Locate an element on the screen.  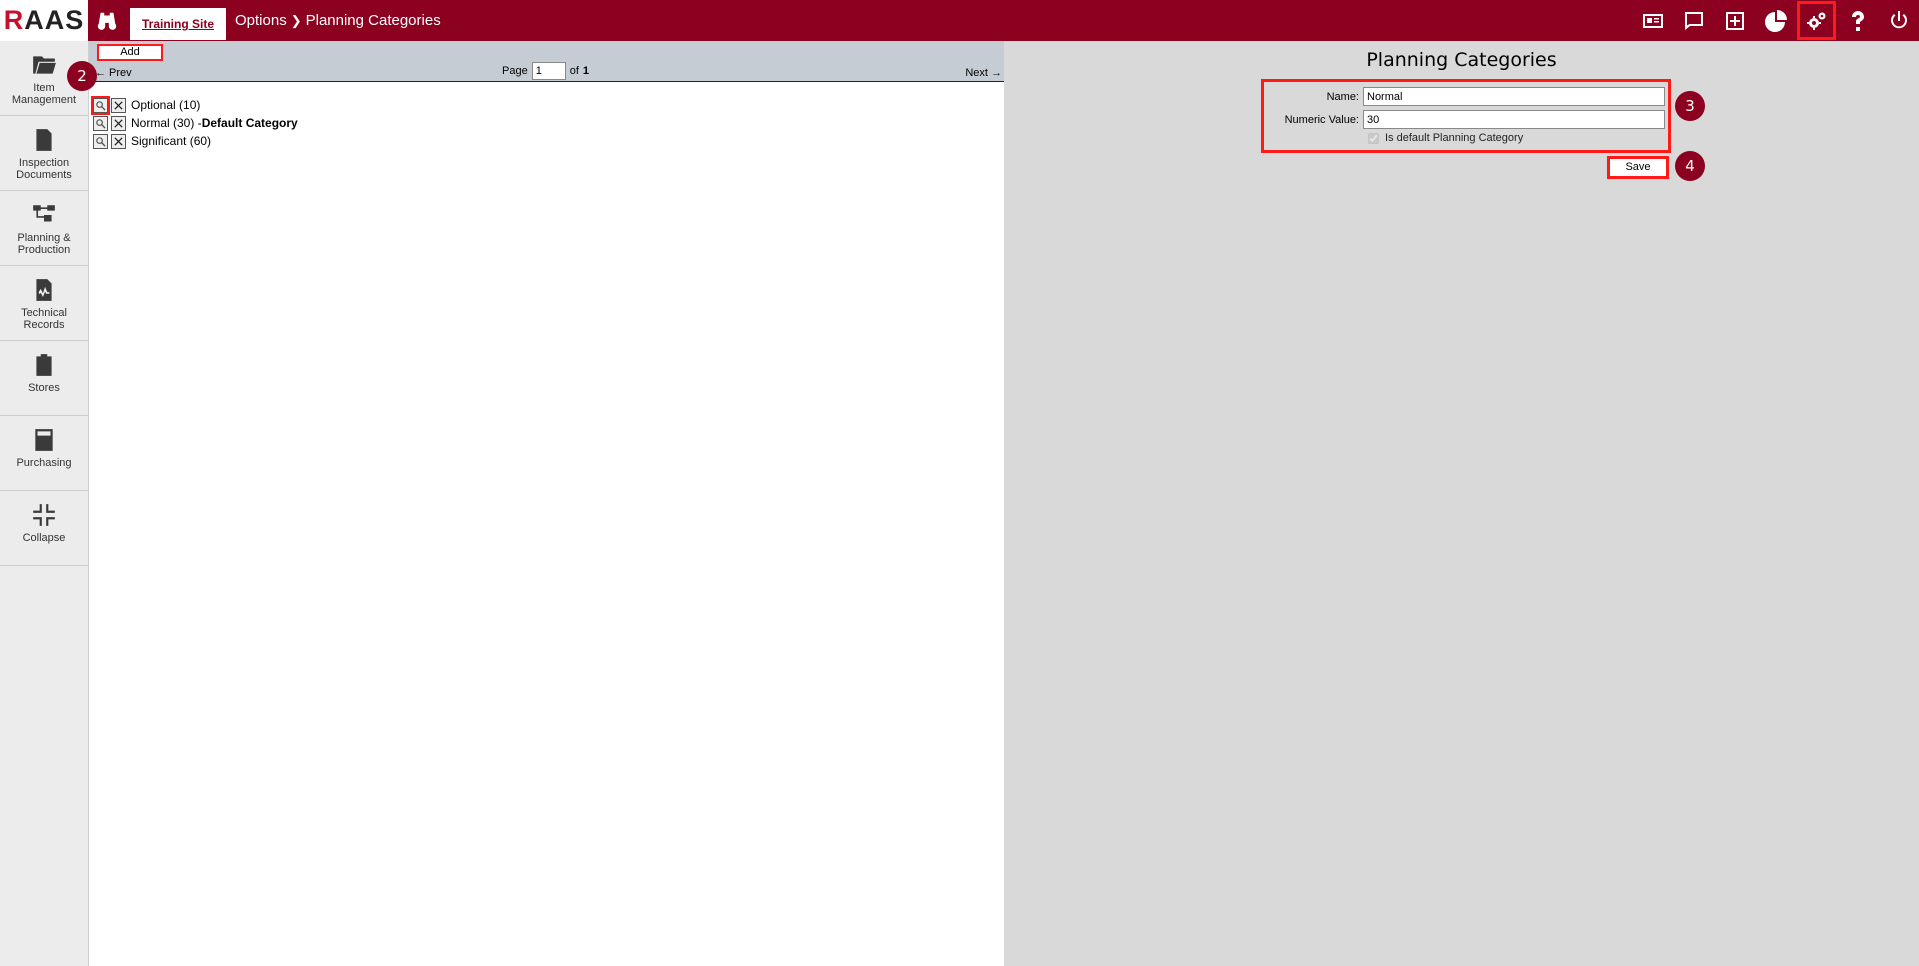
numeric-value-input is located at coordinates (1514, 119).